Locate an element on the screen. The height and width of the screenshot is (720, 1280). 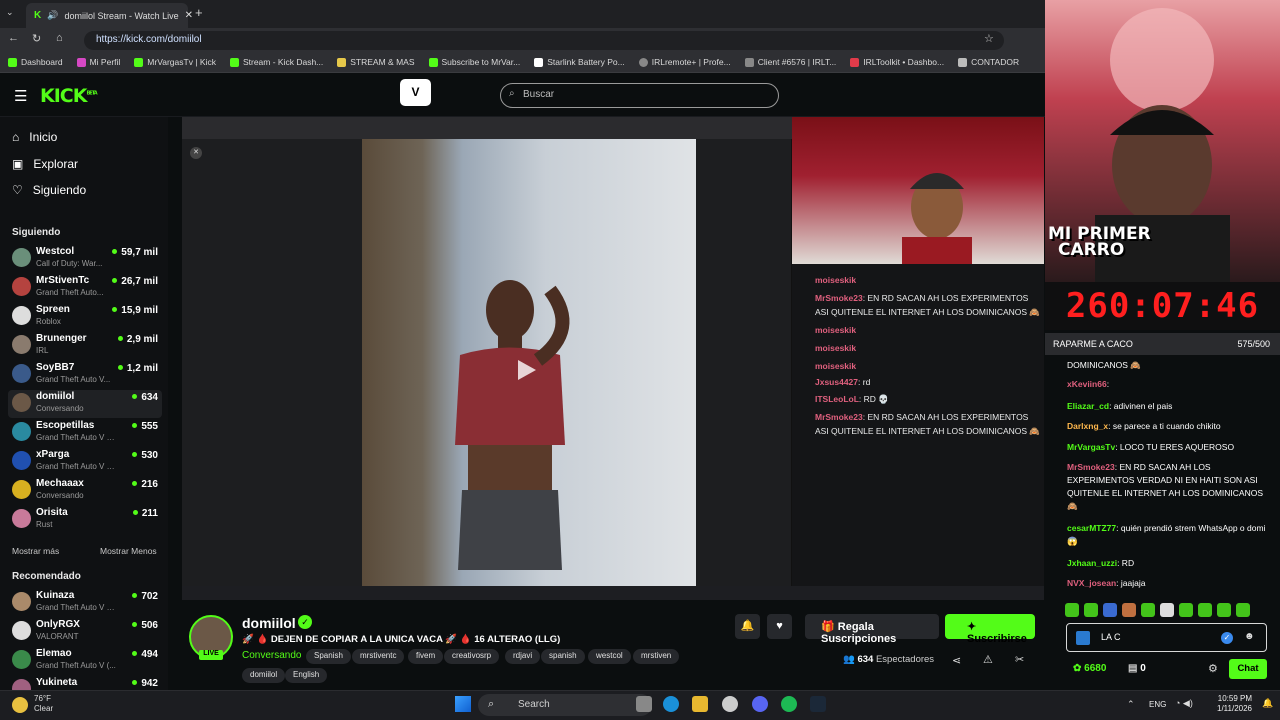
share-icon: ⋖ is located at coordinates (956, 660).